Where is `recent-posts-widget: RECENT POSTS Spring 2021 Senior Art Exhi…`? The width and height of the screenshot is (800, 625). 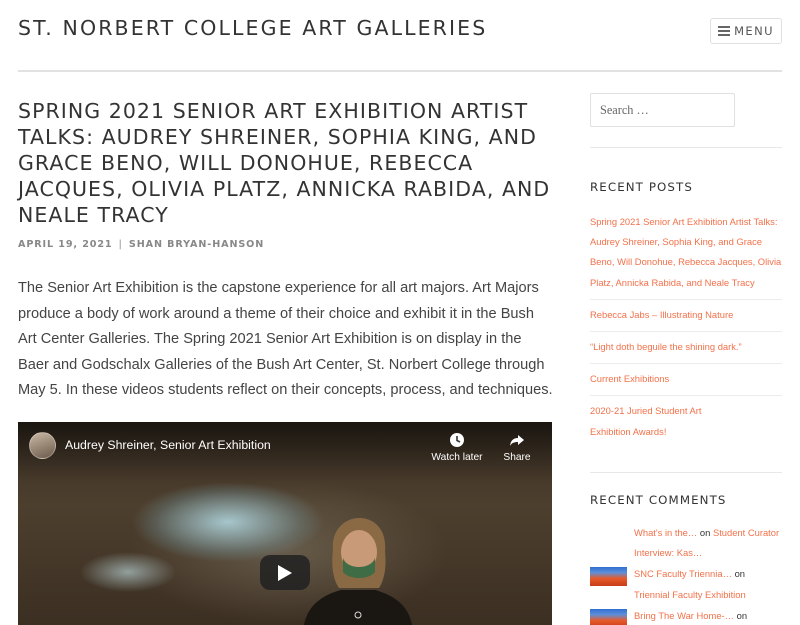 recent-posts-widget: RECENT POSTS Spring 2021 Senior Art Exhi… is located at coordinates (686, 326).